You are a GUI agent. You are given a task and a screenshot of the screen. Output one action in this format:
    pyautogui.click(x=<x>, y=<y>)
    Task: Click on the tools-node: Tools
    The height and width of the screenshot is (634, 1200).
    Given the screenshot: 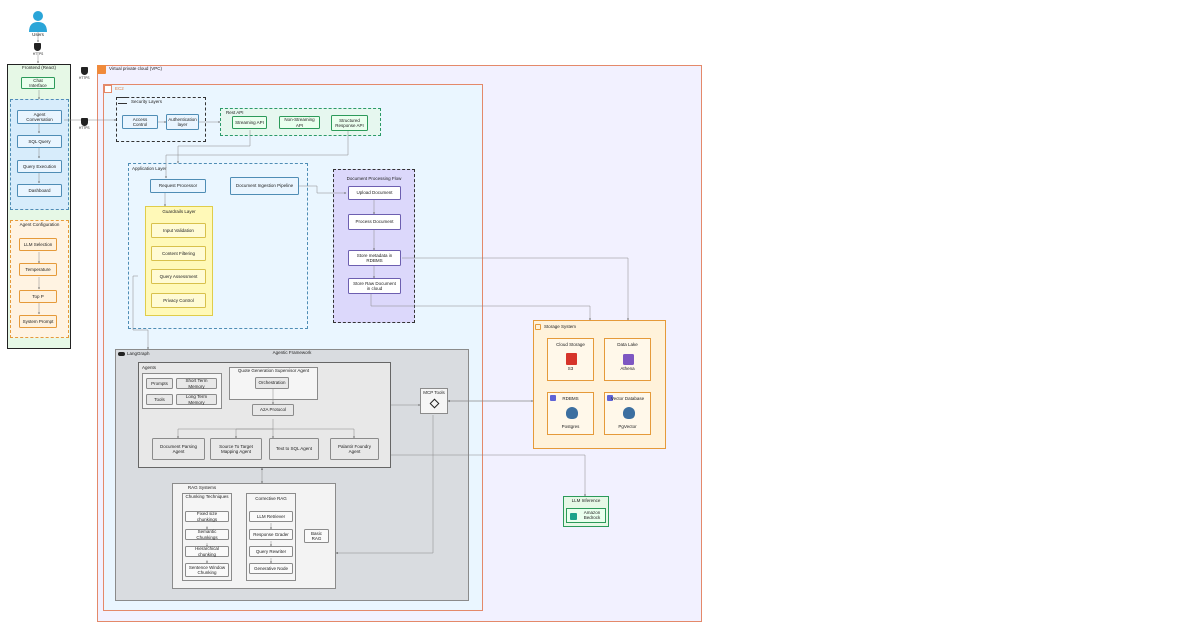 What is the action you would take?
    pyautogui.click(x=159, y=399)
    